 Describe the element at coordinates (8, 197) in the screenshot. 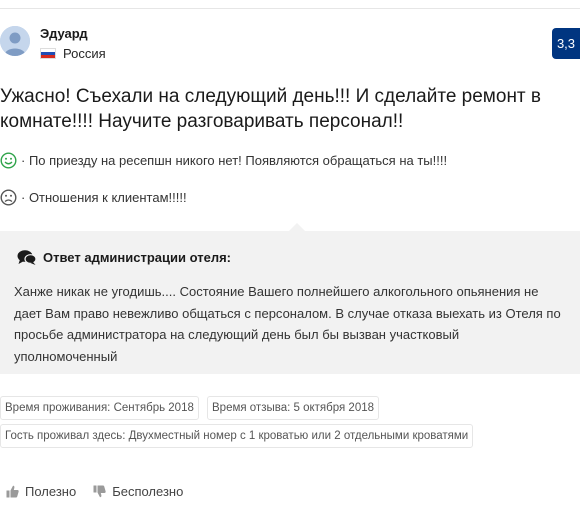

I see `frown-icon` at that location.